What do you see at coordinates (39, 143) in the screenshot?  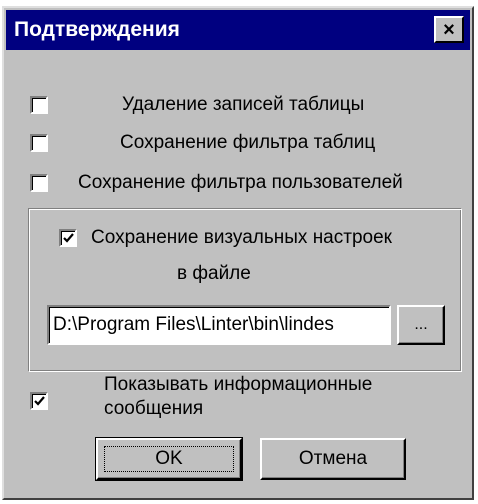 I see `save-table-filter-checkbox` at bounding box center [39, 143].